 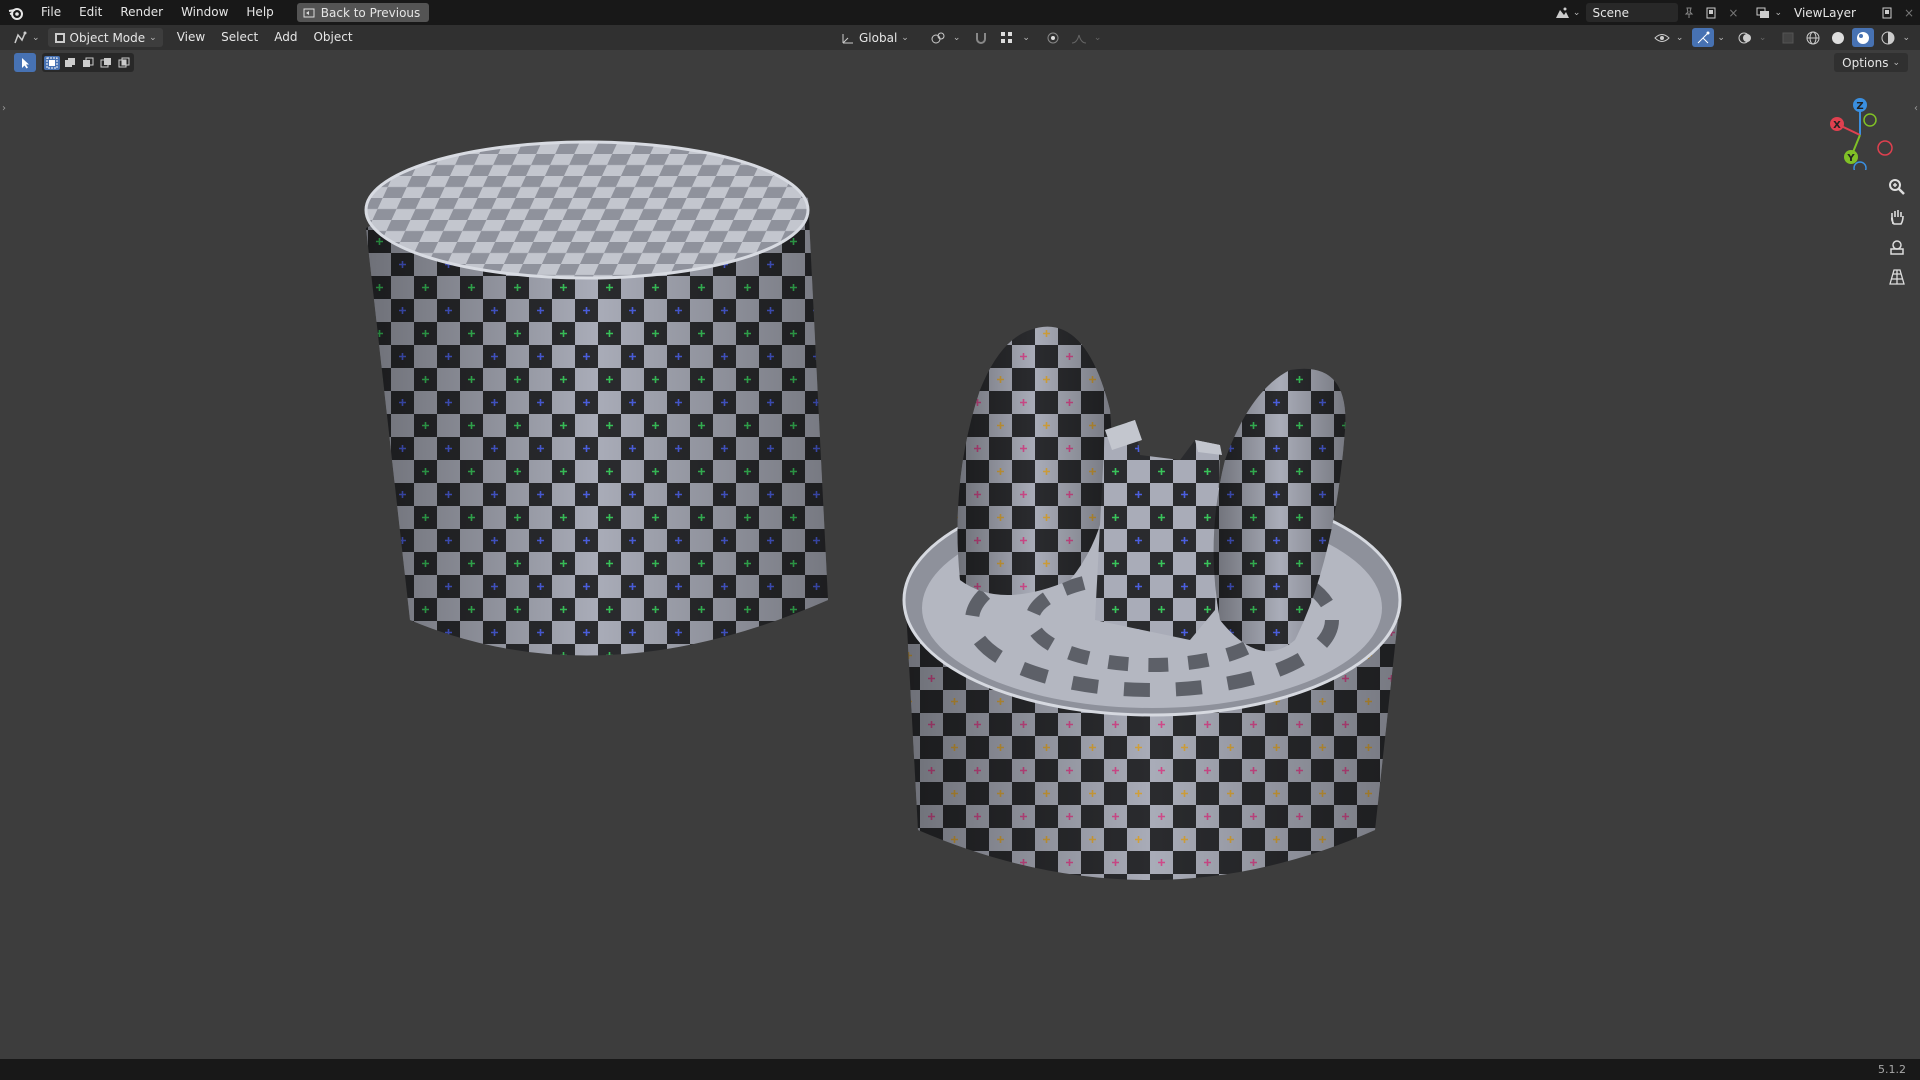 What do you see at coordinates (16, 13) in the screenshot?
I see `blender-logo-icon` at bounding box center [16, 13].